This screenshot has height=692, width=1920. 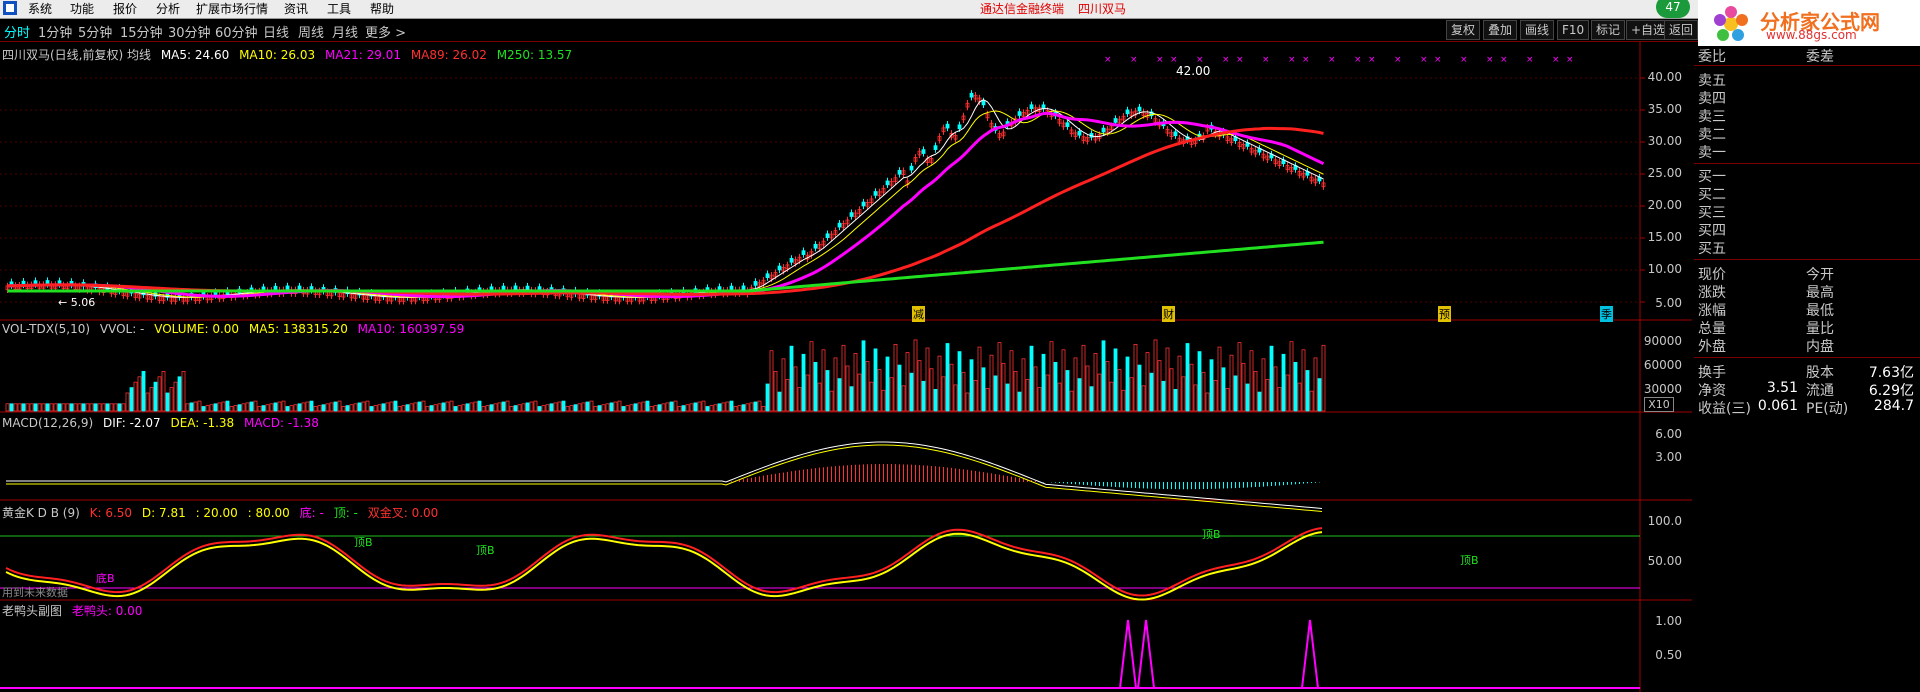 I want to click on tab-1min: 1分钟, so click(x=55, y=31).